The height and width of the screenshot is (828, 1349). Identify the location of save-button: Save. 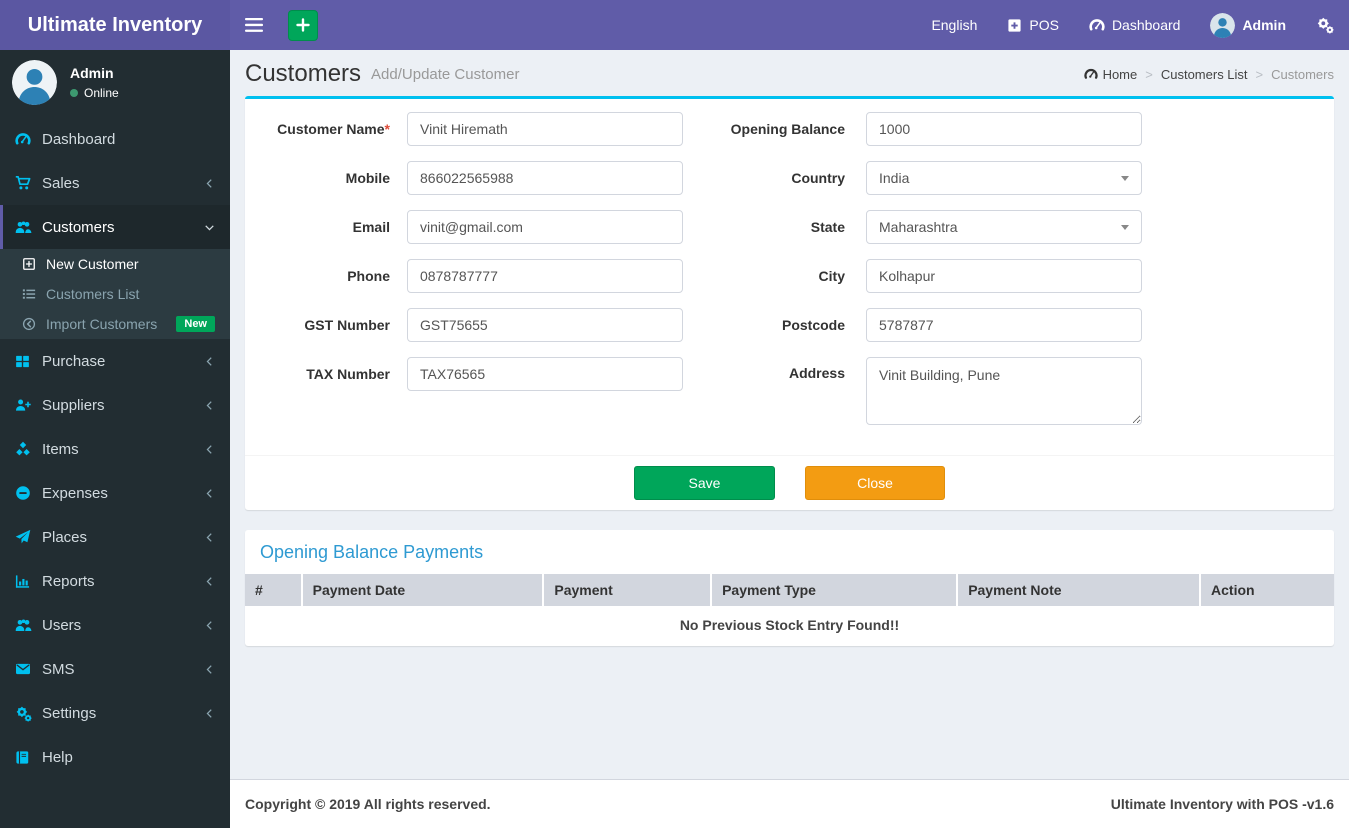
(704, 483).